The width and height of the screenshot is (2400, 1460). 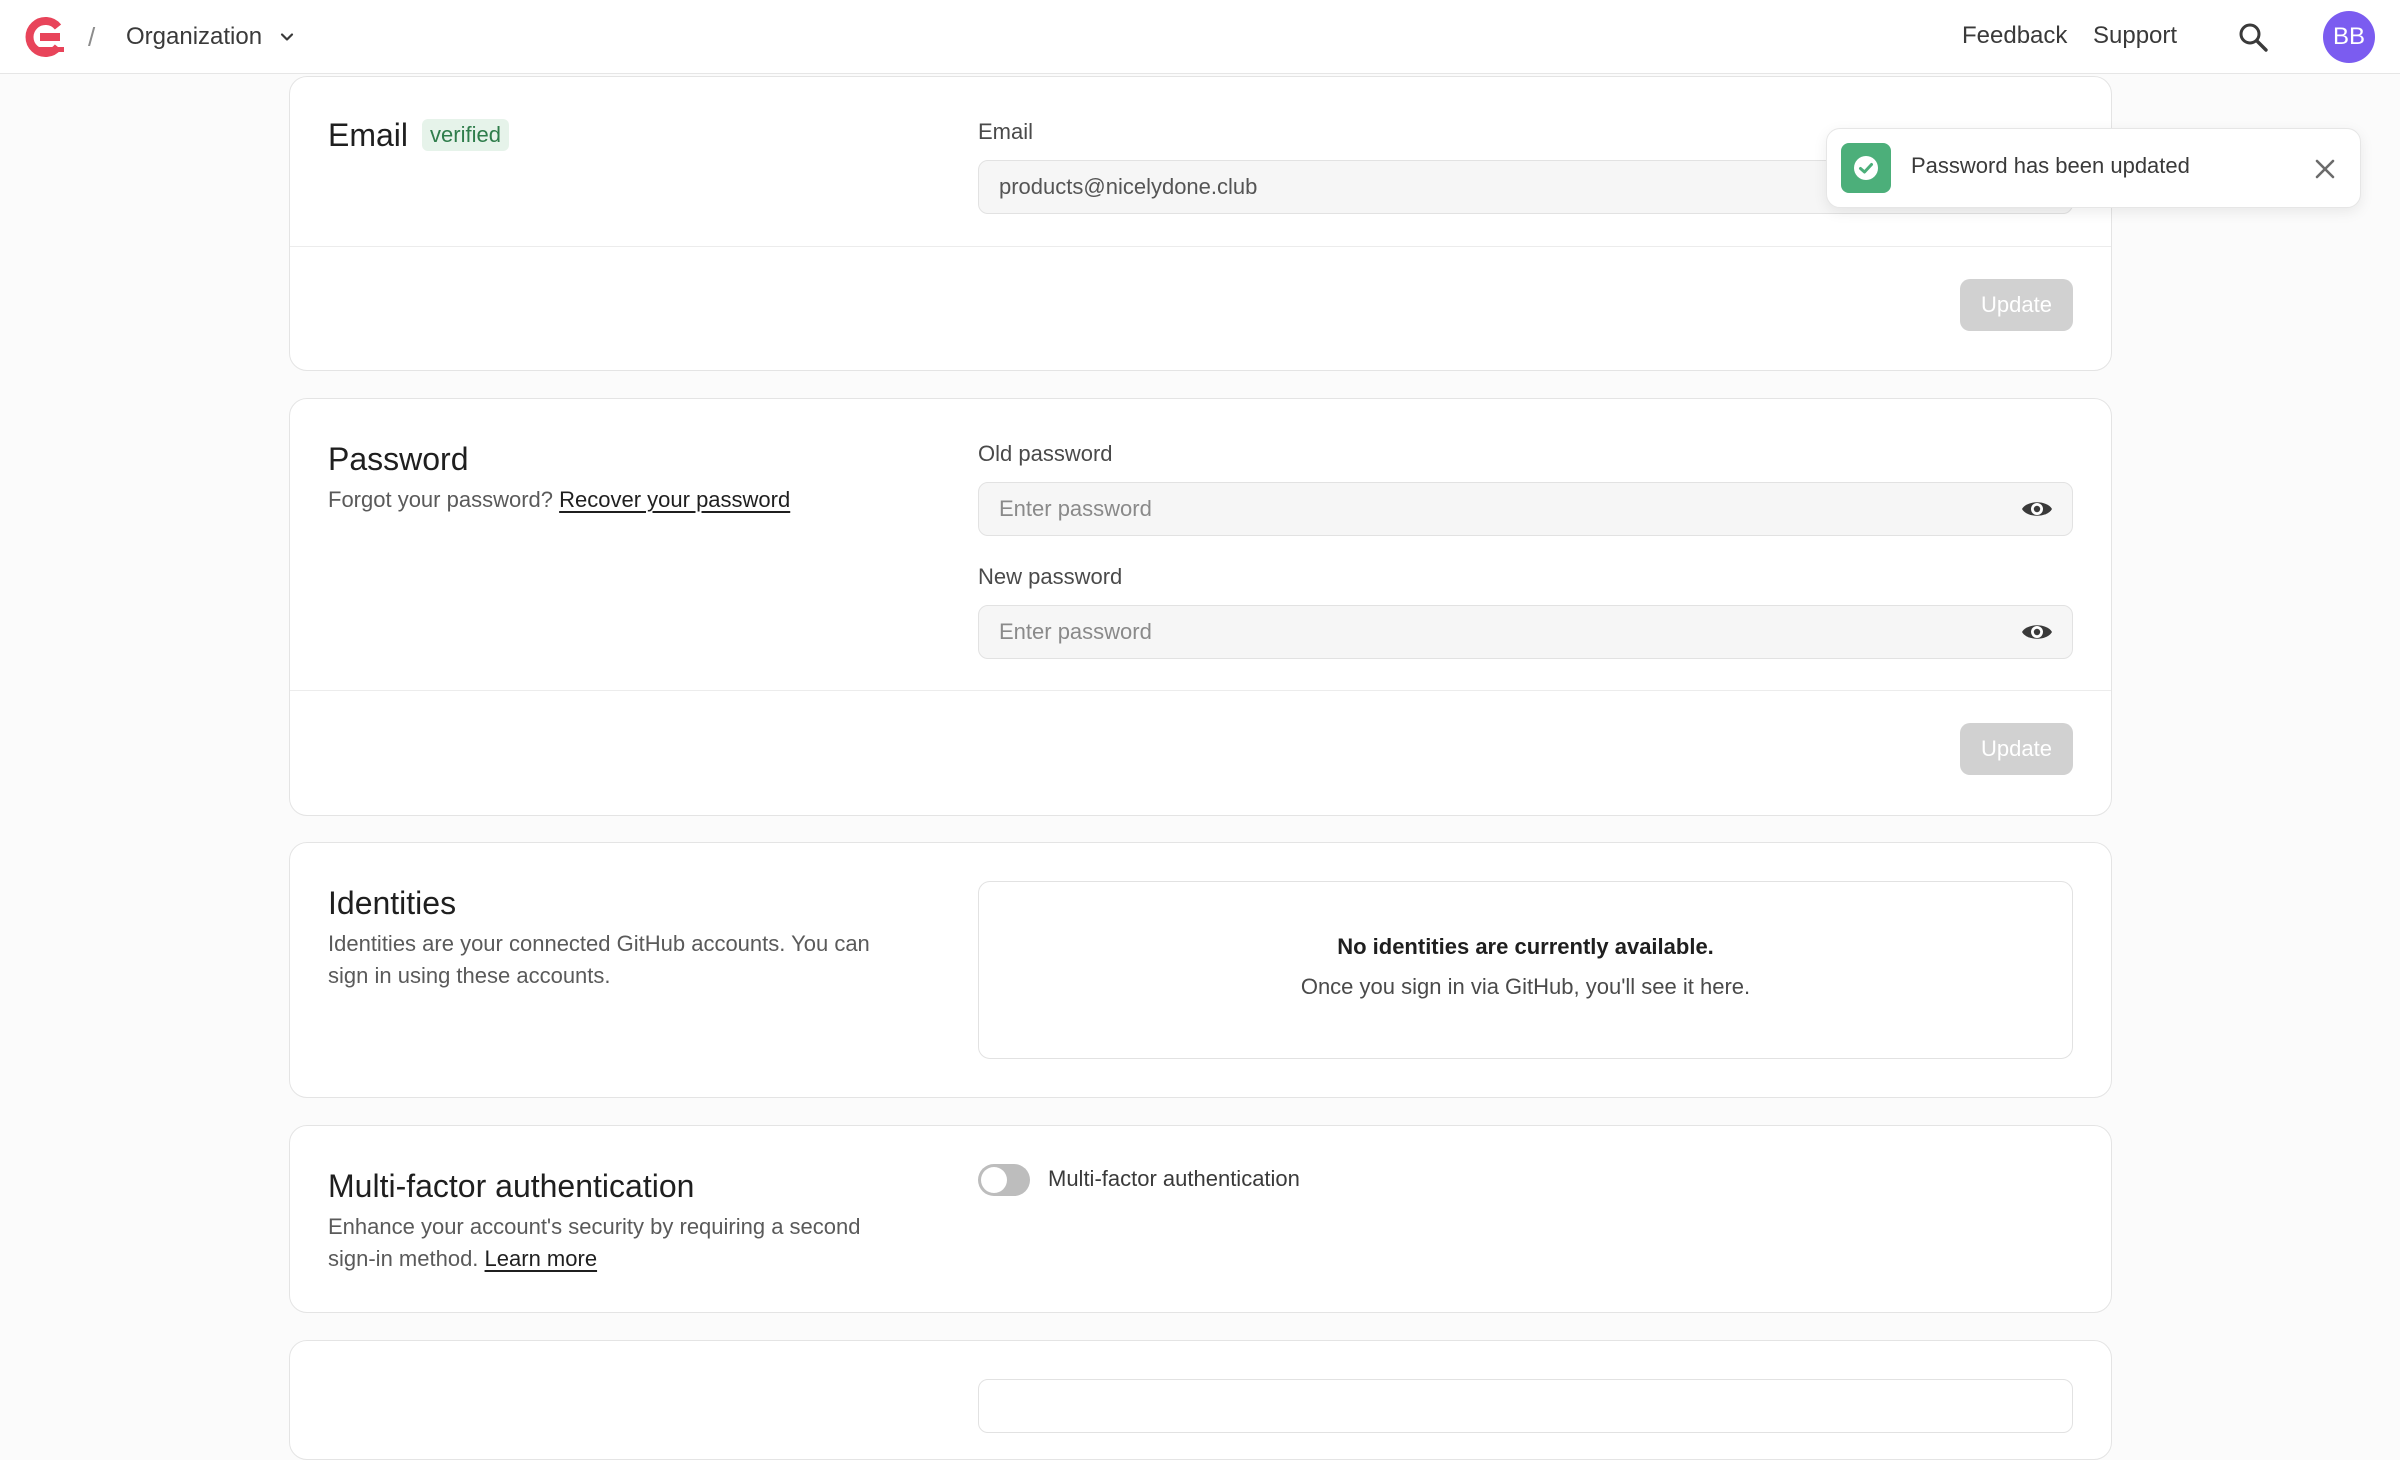 What do you see at coordinates (1006, 131) in the screenshot?
I see `email-field-label: Email` at bounding box center [1006, 131].